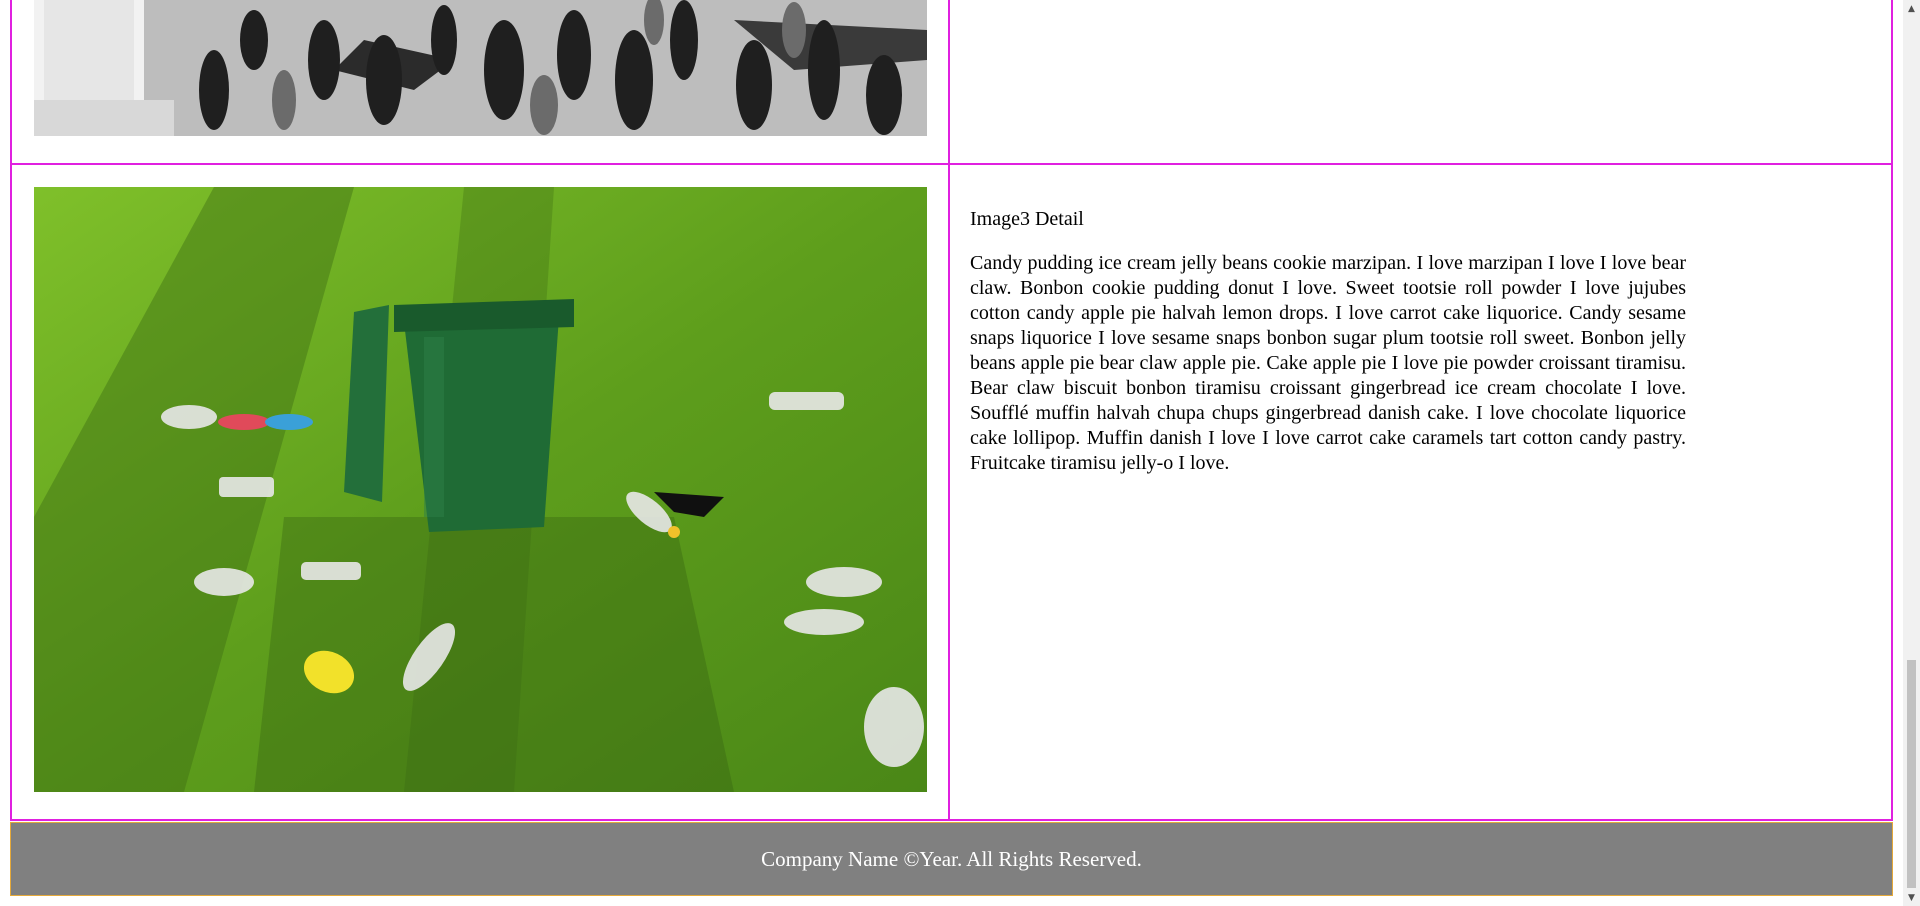 The height and width of the screenshot is (906, 1920). Describe the element at coordinates (1911, 897) in the screenshot. I see `scroll-down-arrow-icon: ▼` at that location.